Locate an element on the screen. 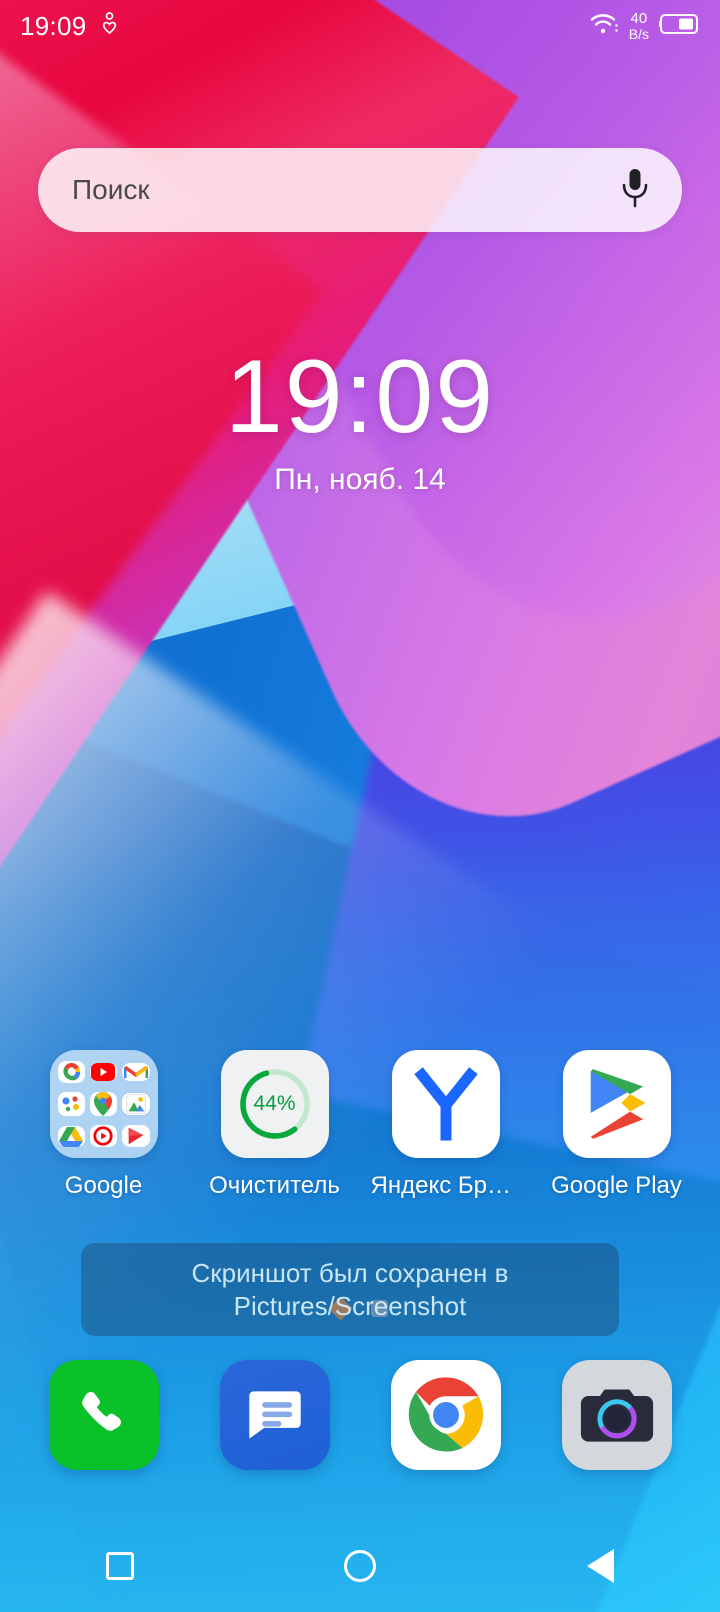 The height and width of the screenshot is (1612, 720). google-maps-icon is located at coordinates (103, 1103).